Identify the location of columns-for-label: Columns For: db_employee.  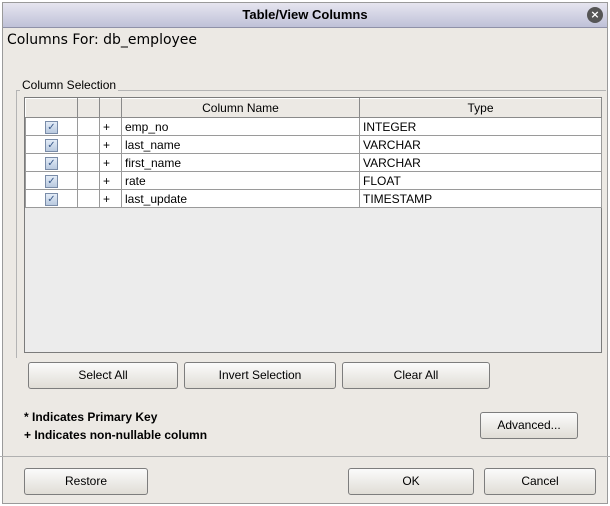
(102, 40).